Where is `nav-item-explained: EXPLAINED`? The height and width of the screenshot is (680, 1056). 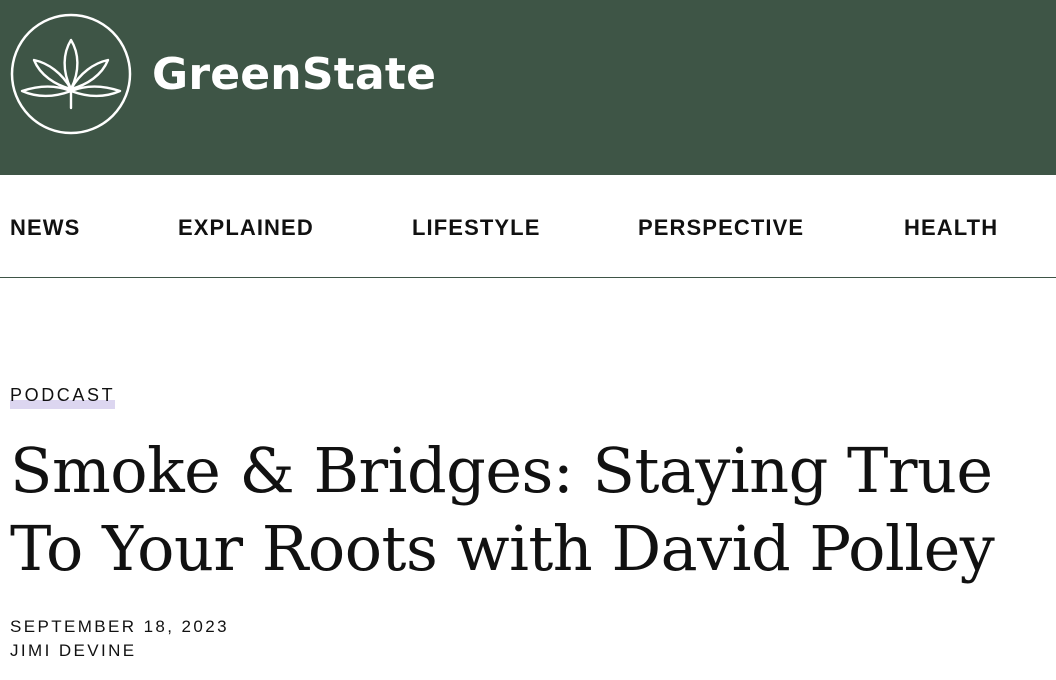
nav-item-explained: EXPLAINED is located at coordinates (246, 228).